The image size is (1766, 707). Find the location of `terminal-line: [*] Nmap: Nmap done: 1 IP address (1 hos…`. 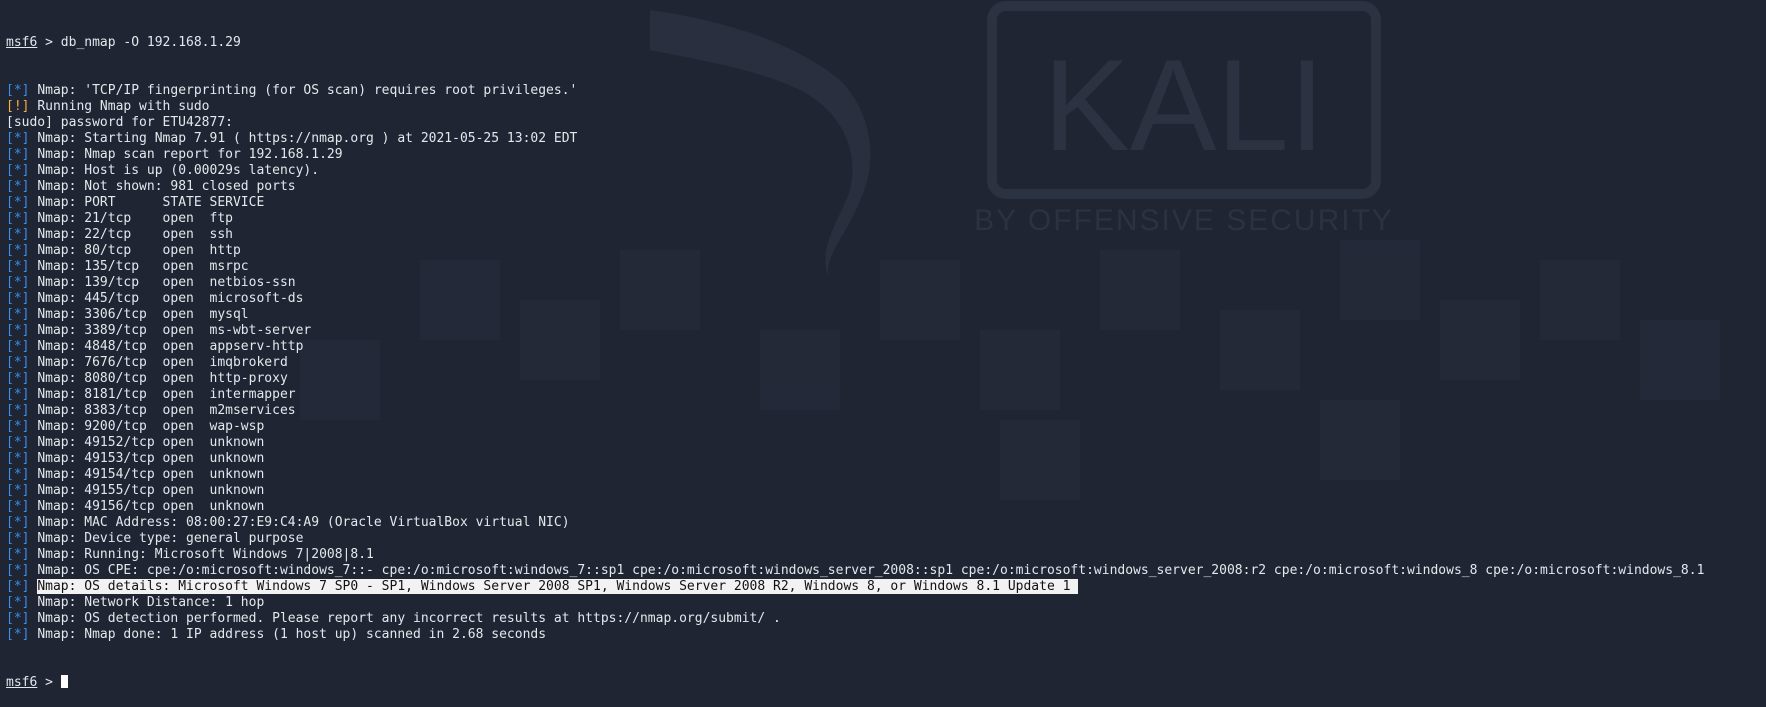

terminal-line: [*] Nmap: Nmap done: 1 IP address (1 hos… is located at coordinates (886, 635).